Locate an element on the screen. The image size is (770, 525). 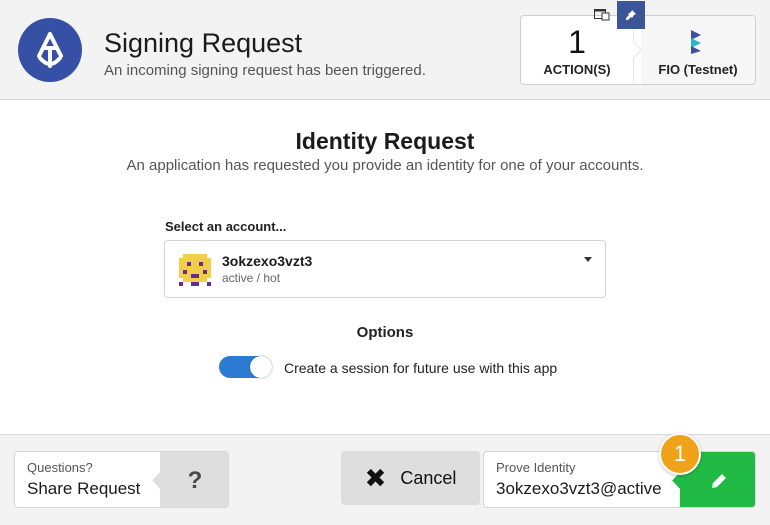
prove-identity-account: 3okzexo3vzt3@active is located at coordinates (579, 488).